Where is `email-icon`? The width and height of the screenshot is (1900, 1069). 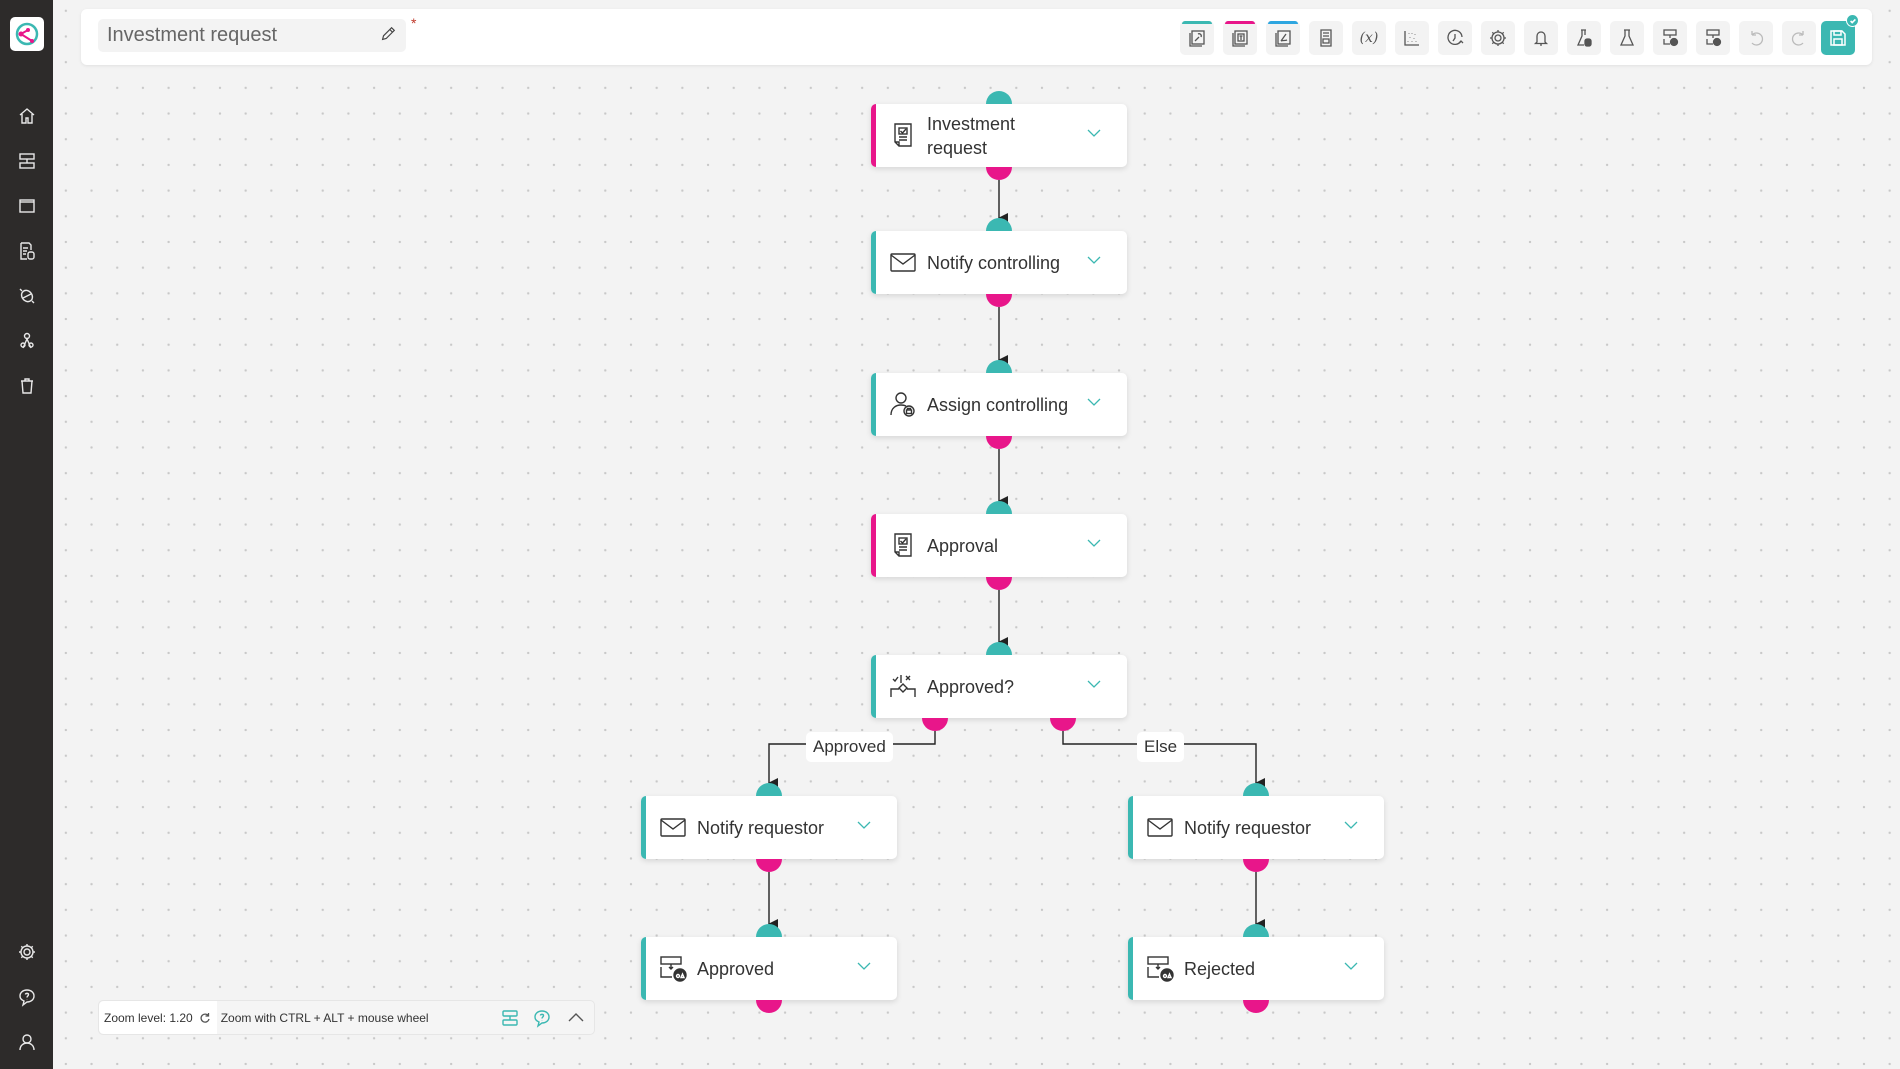
email-icon is located at coordinates (673, 827).